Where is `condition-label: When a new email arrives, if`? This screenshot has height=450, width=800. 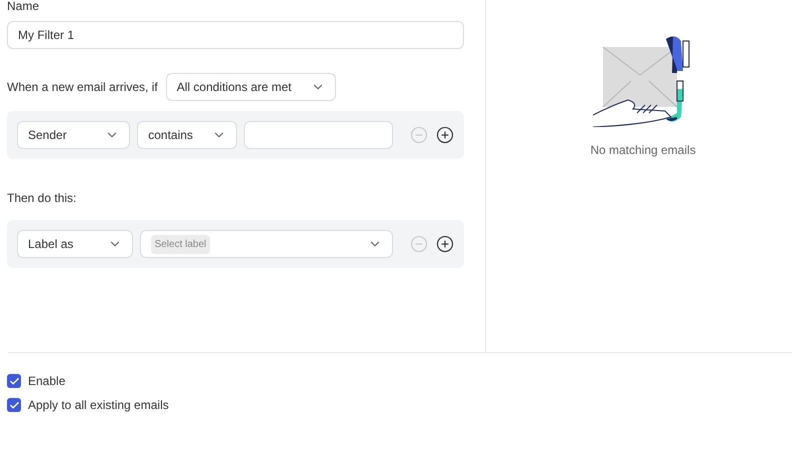 condition-label: When a new email arrives, if is located at coordinates (82, 87).